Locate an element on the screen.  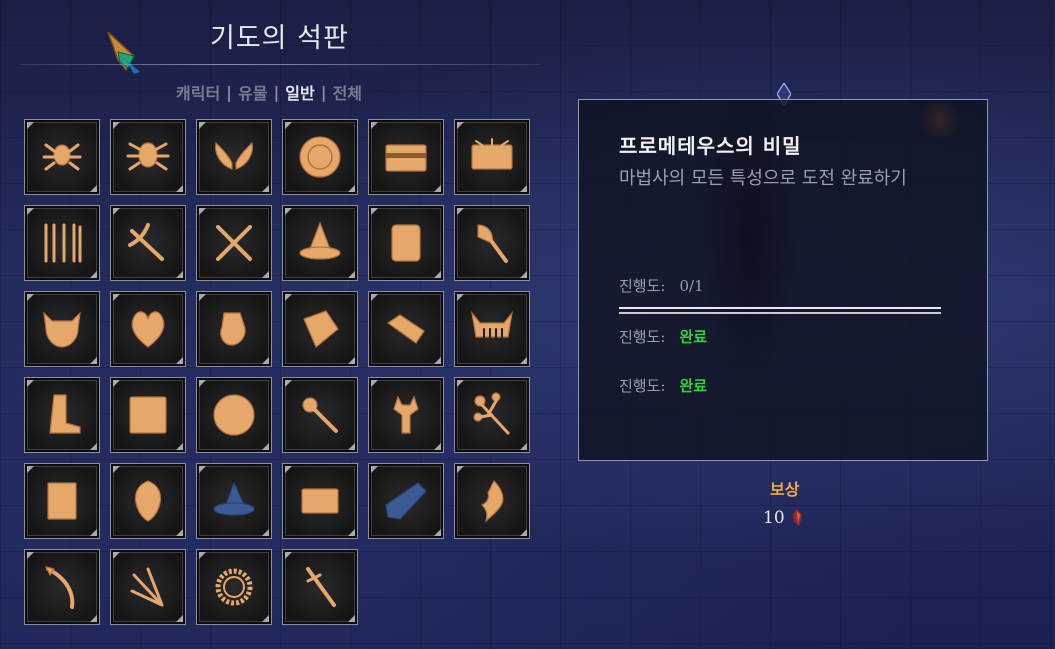
parchment-icon is located at coordinates (321, 329).